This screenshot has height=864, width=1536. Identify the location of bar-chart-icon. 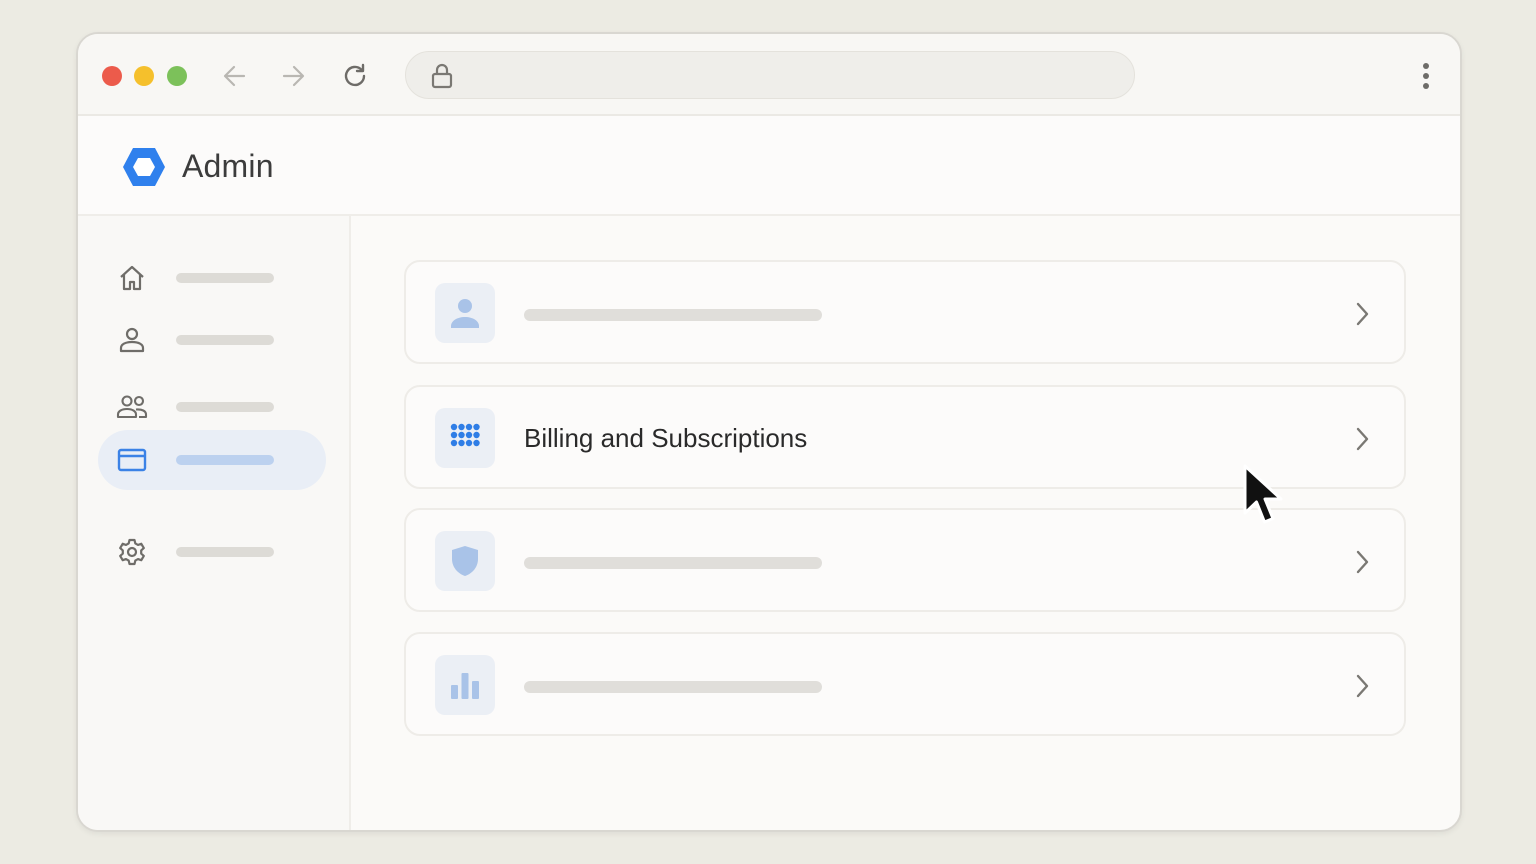
(465, 685).